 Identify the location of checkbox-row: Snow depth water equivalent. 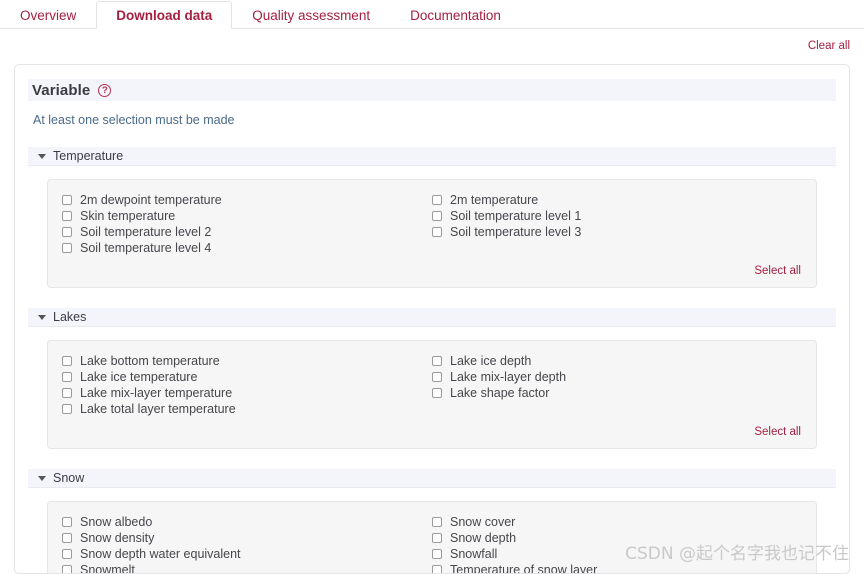
(247, 554).